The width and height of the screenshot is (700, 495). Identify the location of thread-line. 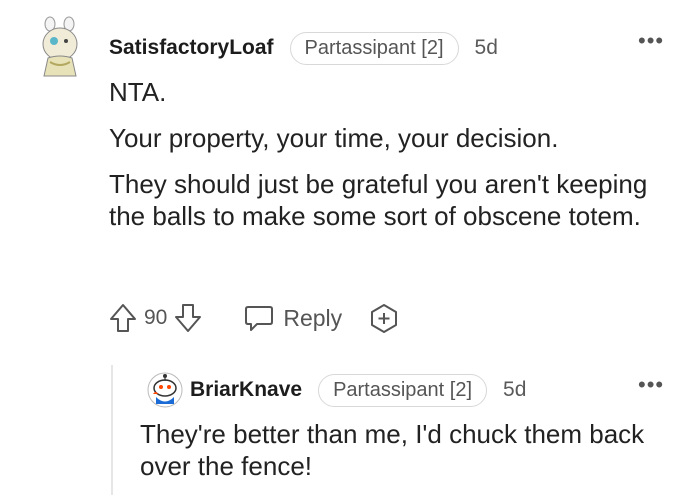
(112, 430).